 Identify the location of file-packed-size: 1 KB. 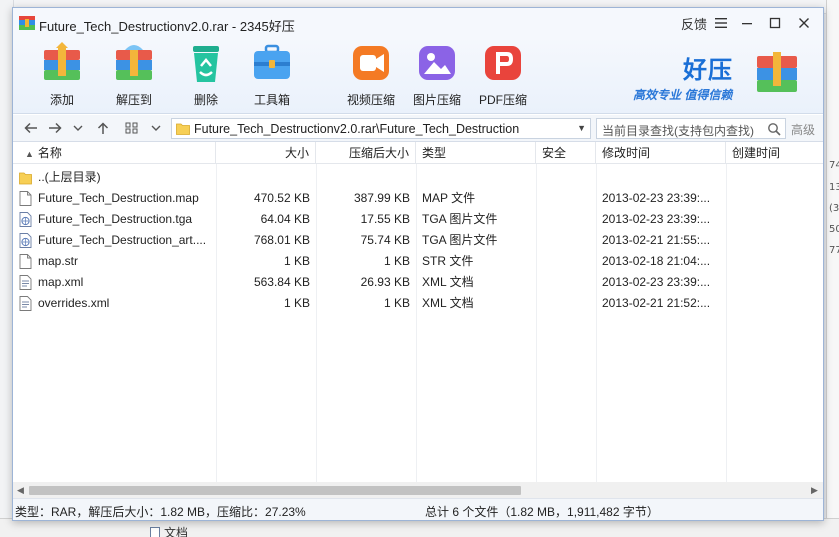
(396, 261).